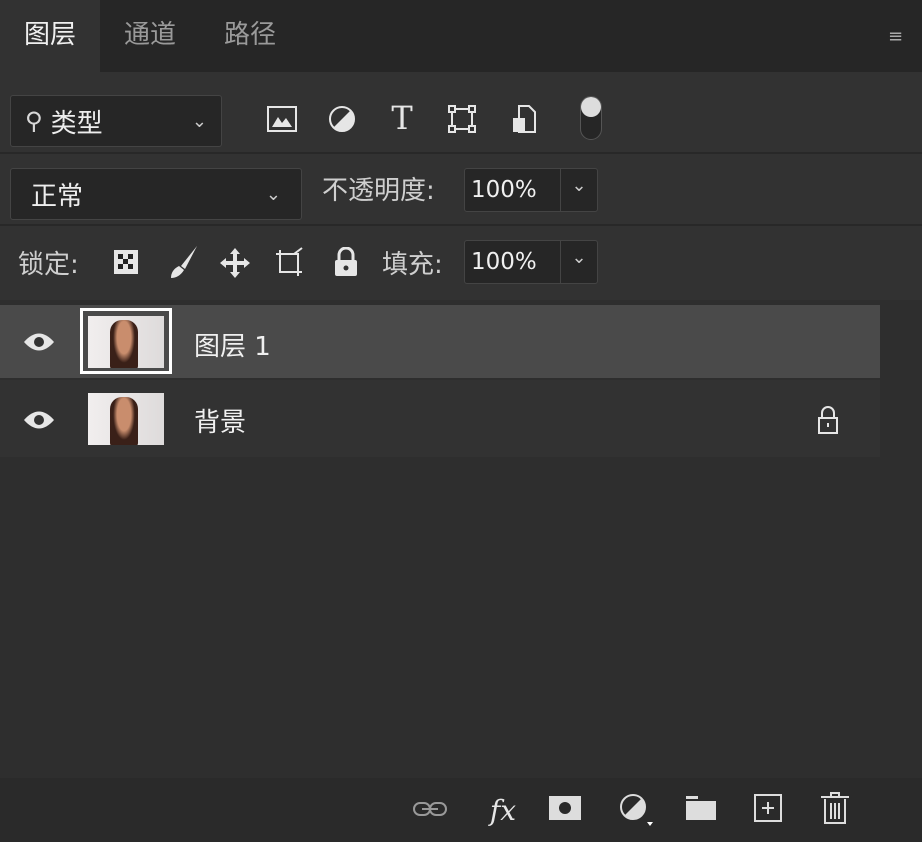  Describe the element at coordinates (524, 119) in the screenshot. I see `smart-object-filter-icon` at that location.